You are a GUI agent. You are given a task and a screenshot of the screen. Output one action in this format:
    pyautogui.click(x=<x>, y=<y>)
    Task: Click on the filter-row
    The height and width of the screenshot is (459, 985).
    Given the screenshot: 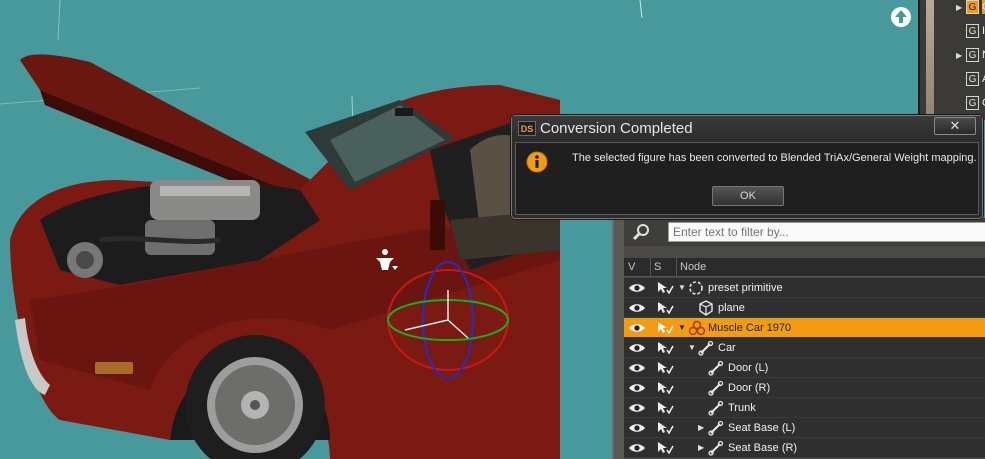 What is the action you would take?
    pyautogui.click(x=804, y=232)
    